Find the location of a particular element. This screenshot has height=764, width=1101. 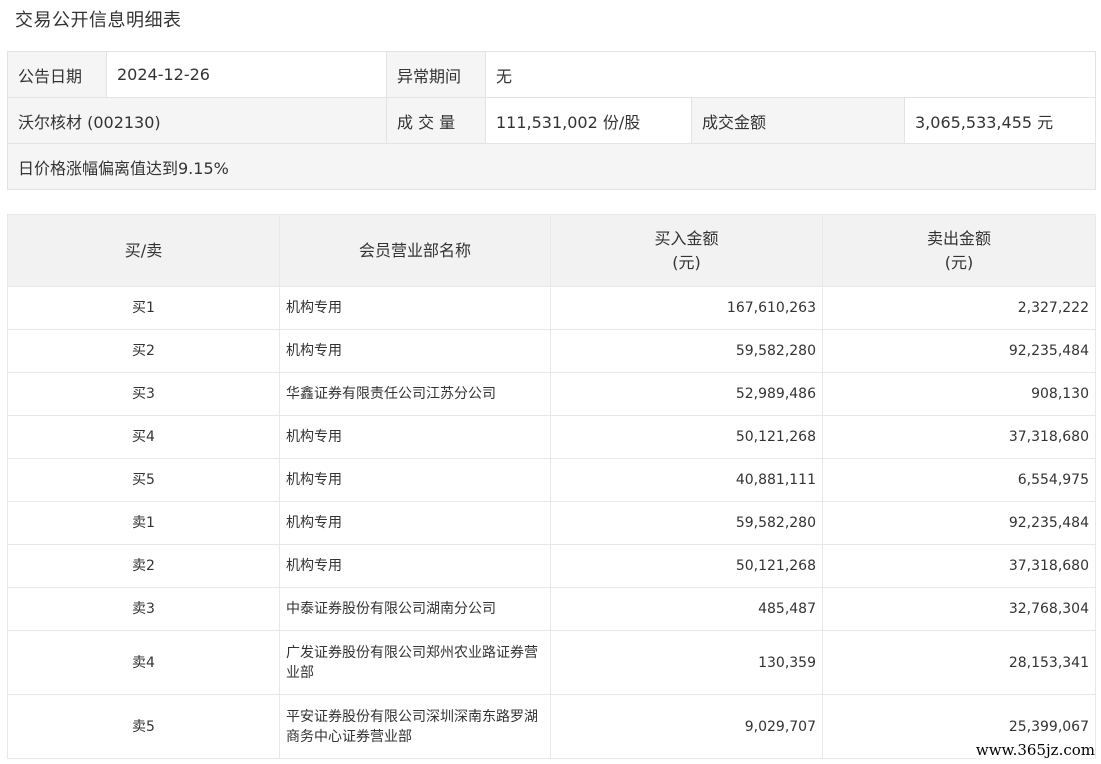

table-row: 卖3 中泰证券股份有限公司湖南分公司 485,487 32,768,304 is located at coordinates (551, 609).